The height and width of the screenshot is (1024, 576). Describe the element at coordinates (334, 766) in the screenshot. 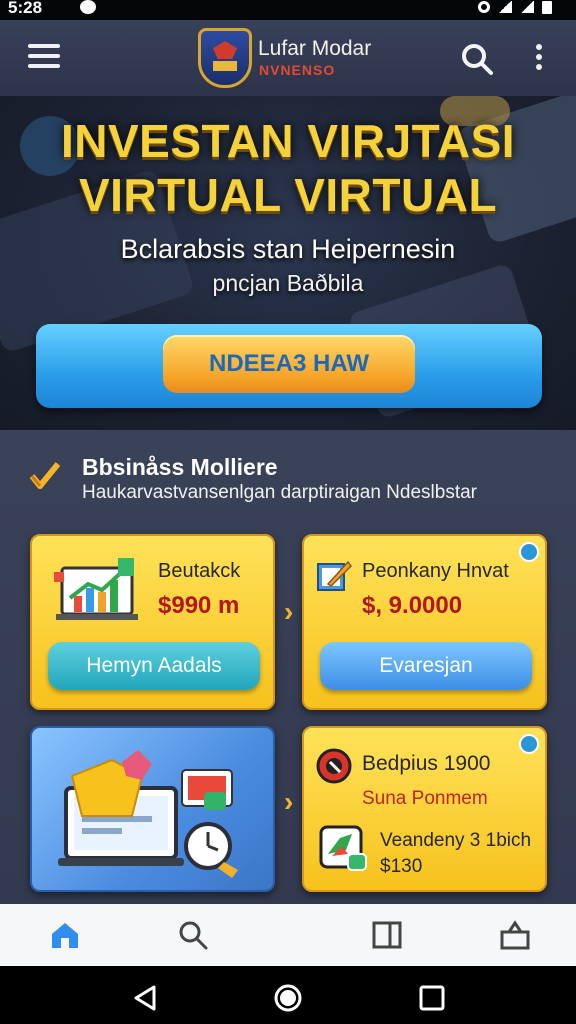

I see `badge-icon` at that location.